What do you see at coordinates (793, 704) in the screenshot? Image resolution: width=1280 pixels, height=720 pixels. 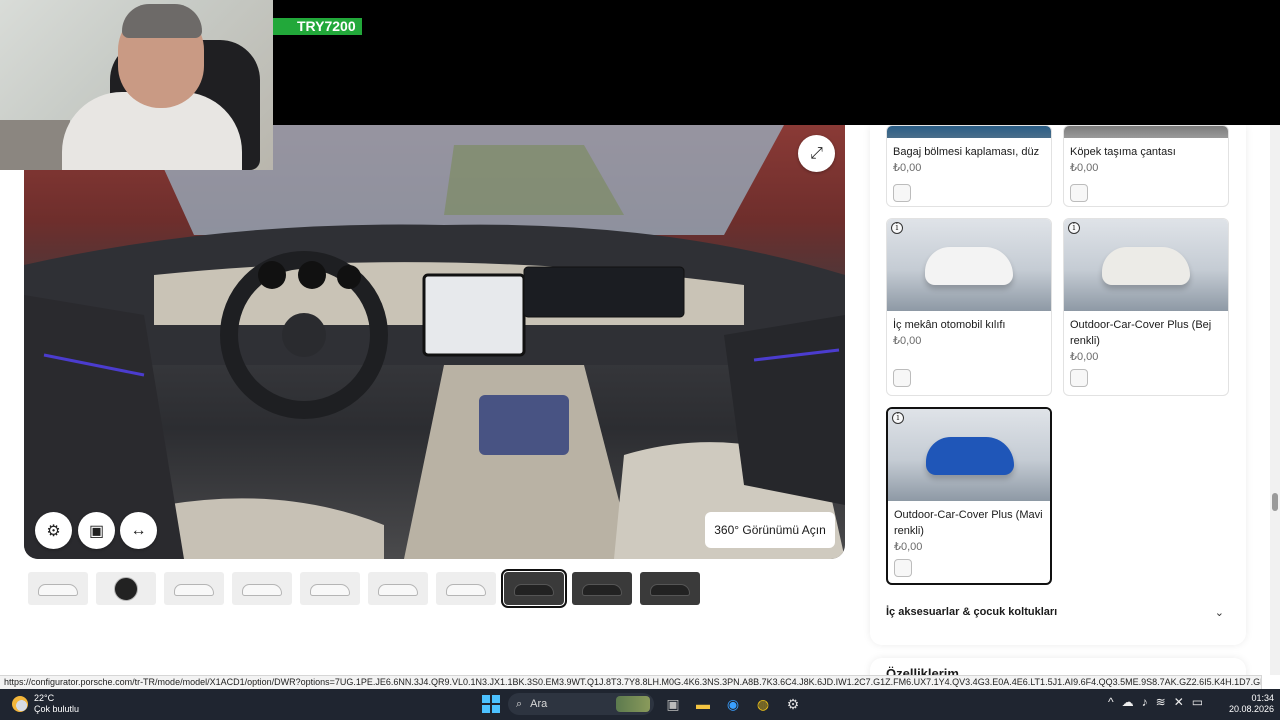 I see `app-icon: ⚙` at bounding box center [793, 704].